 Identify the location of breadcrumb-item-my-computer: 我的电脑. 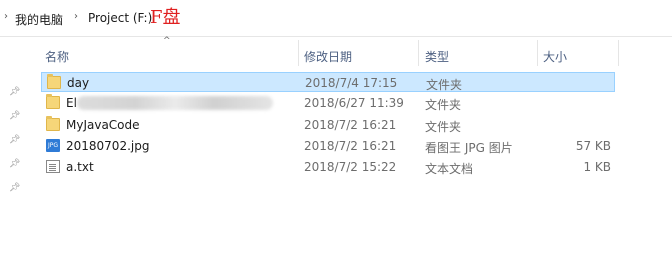
(39, 19).